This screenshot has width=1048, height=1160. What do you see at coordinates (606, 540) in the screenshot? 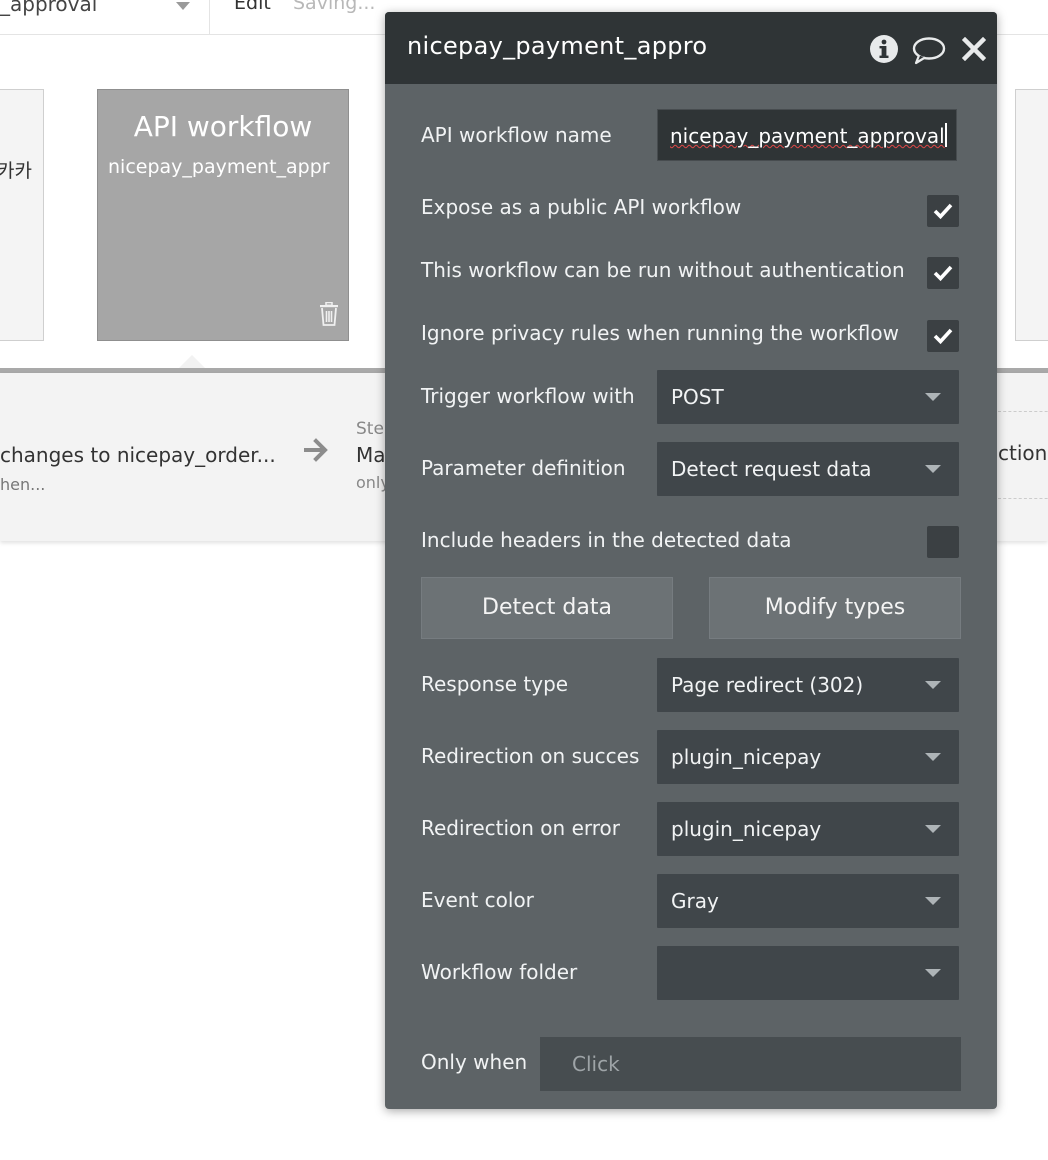
I see `include-headers-label: Include headers in the detected data` at bounding box center [606, 540].